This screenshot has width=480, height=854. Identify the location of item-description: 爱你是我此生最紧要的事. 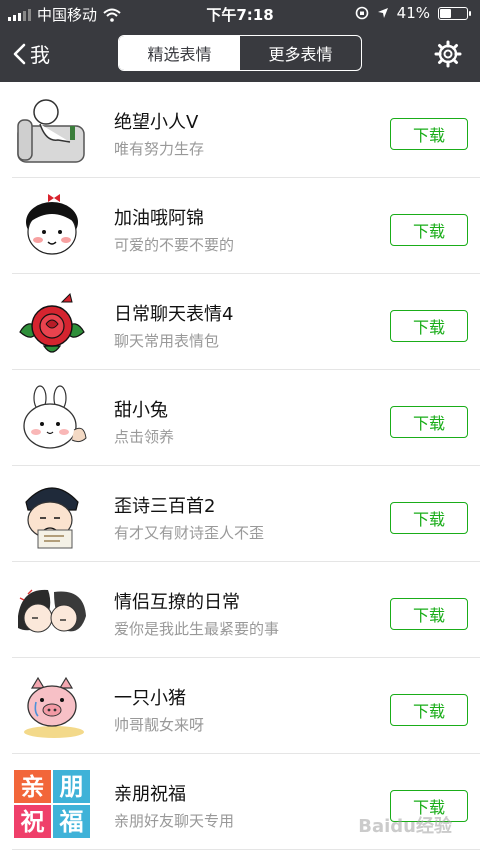
(197, 629).